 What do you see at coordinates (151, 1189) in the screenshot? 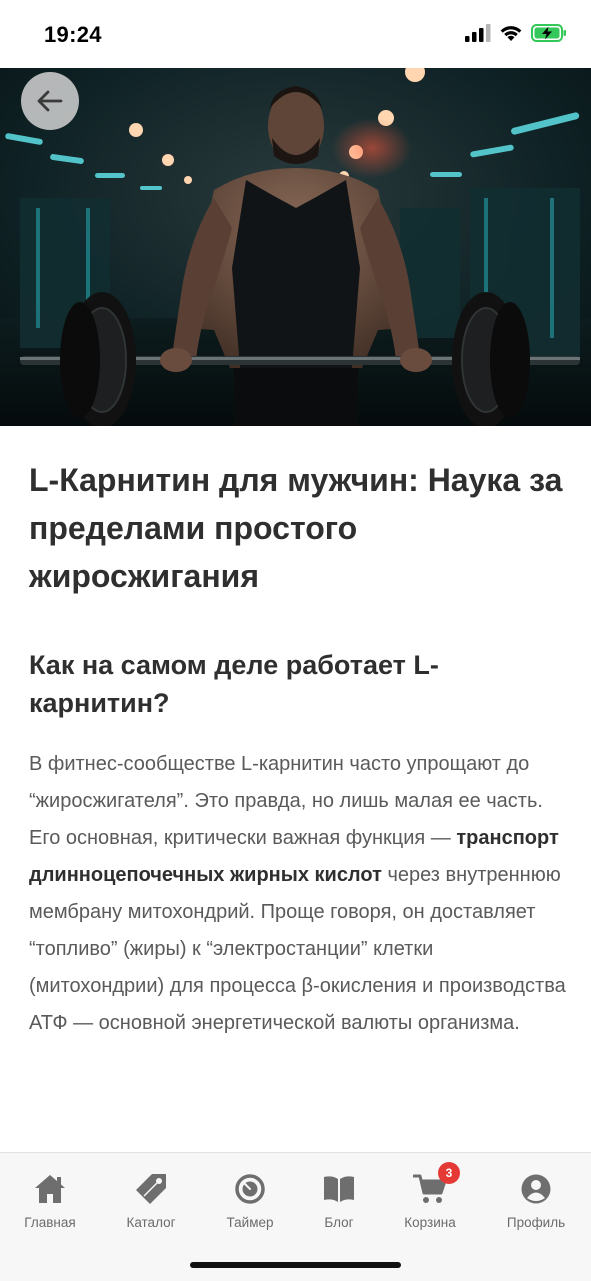
I see `tag-icon` at bounding box center [151, 1189].